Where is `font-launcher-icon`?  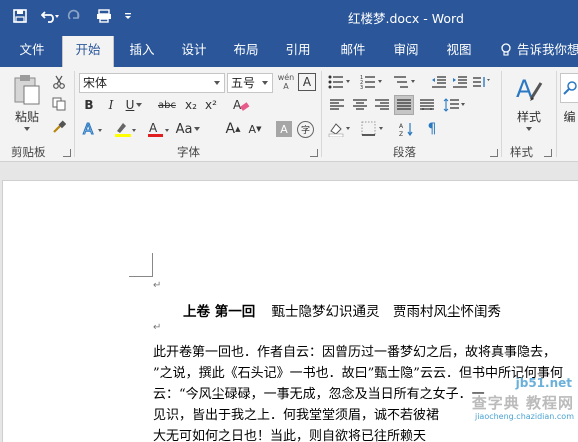 font-launcher-icon is located at coordinates (314, 153).